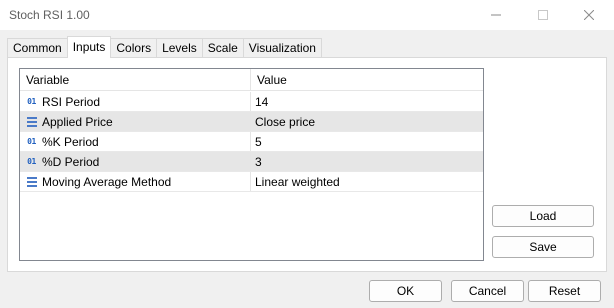 Image resolution: width=614 pixels, height=308 pixels. What do you see at coordinates (37, 48) in the screenshot?
I see `tab-common: Common` at bounding box center [37, 48].